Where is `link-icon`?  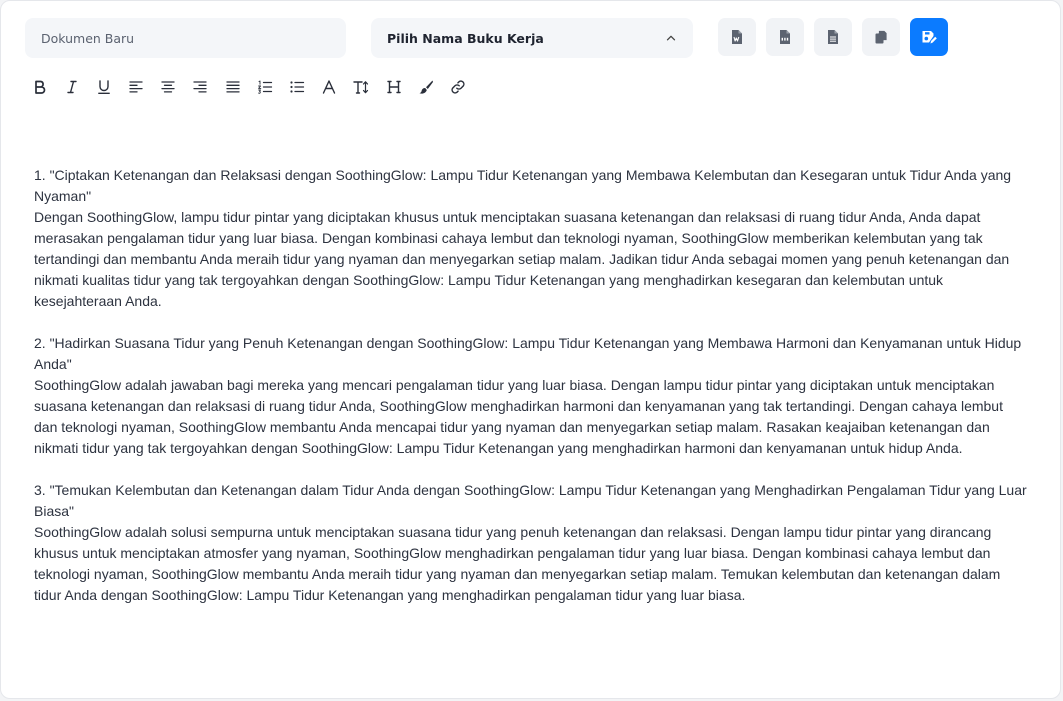
link-icon is located at coordinates (458, 87).